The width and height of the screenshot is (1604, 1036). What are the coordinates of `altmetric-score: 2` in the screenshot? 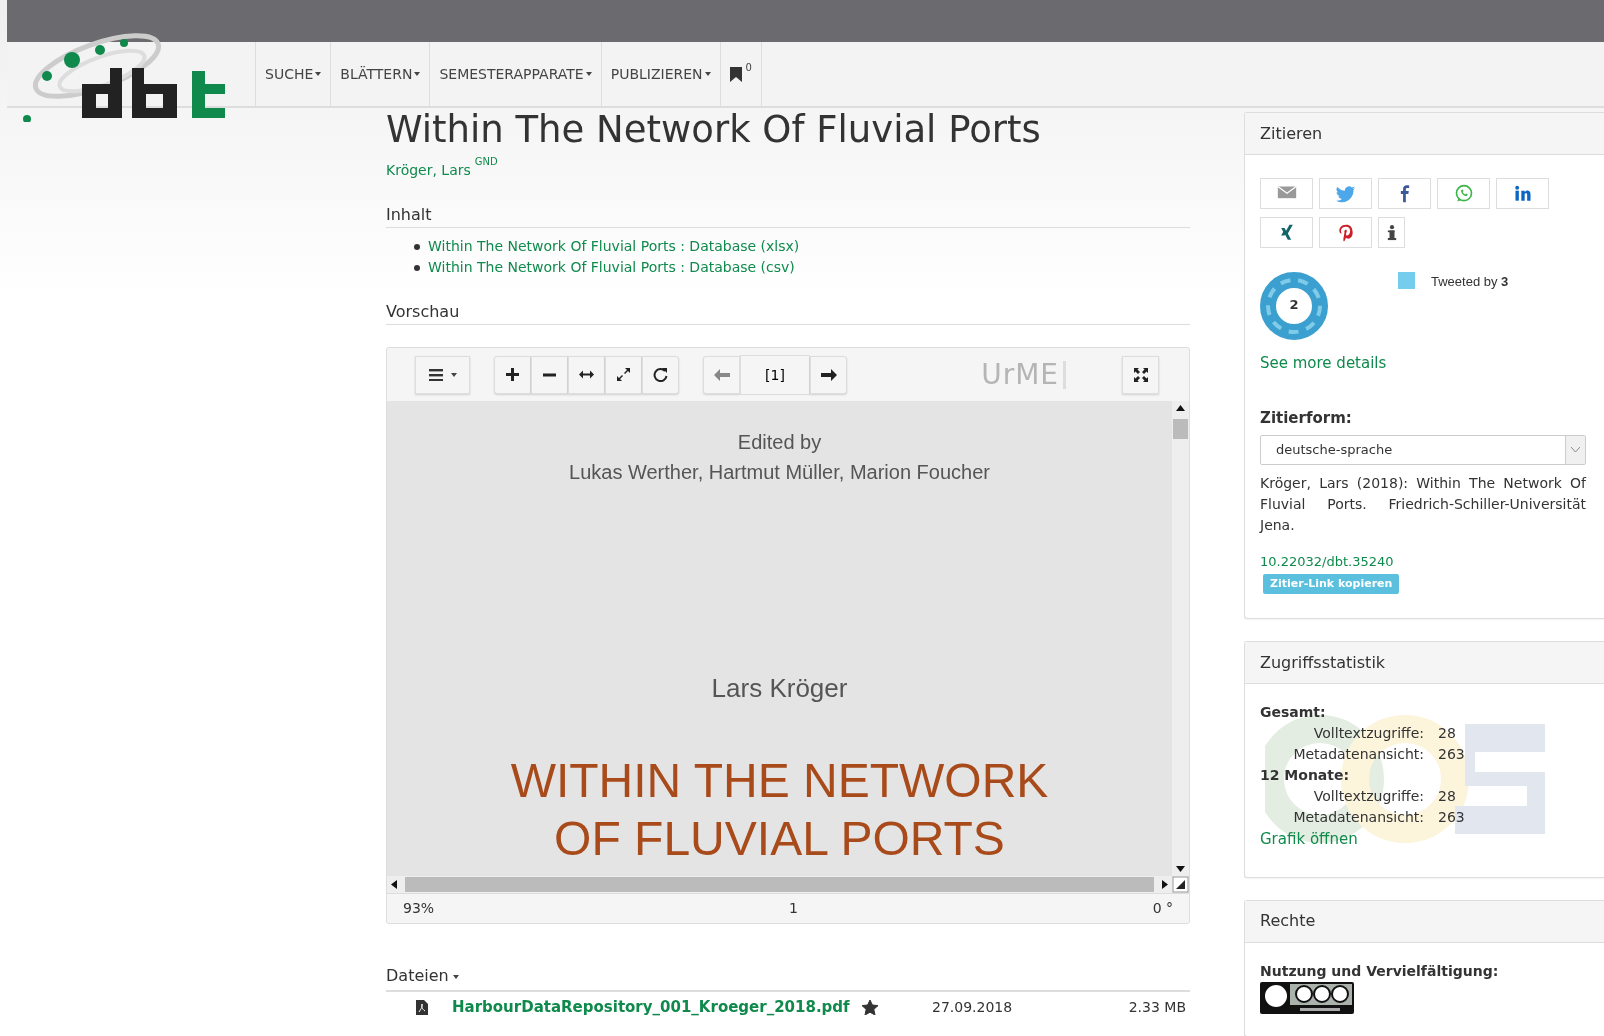 It's located at (1294, 305).